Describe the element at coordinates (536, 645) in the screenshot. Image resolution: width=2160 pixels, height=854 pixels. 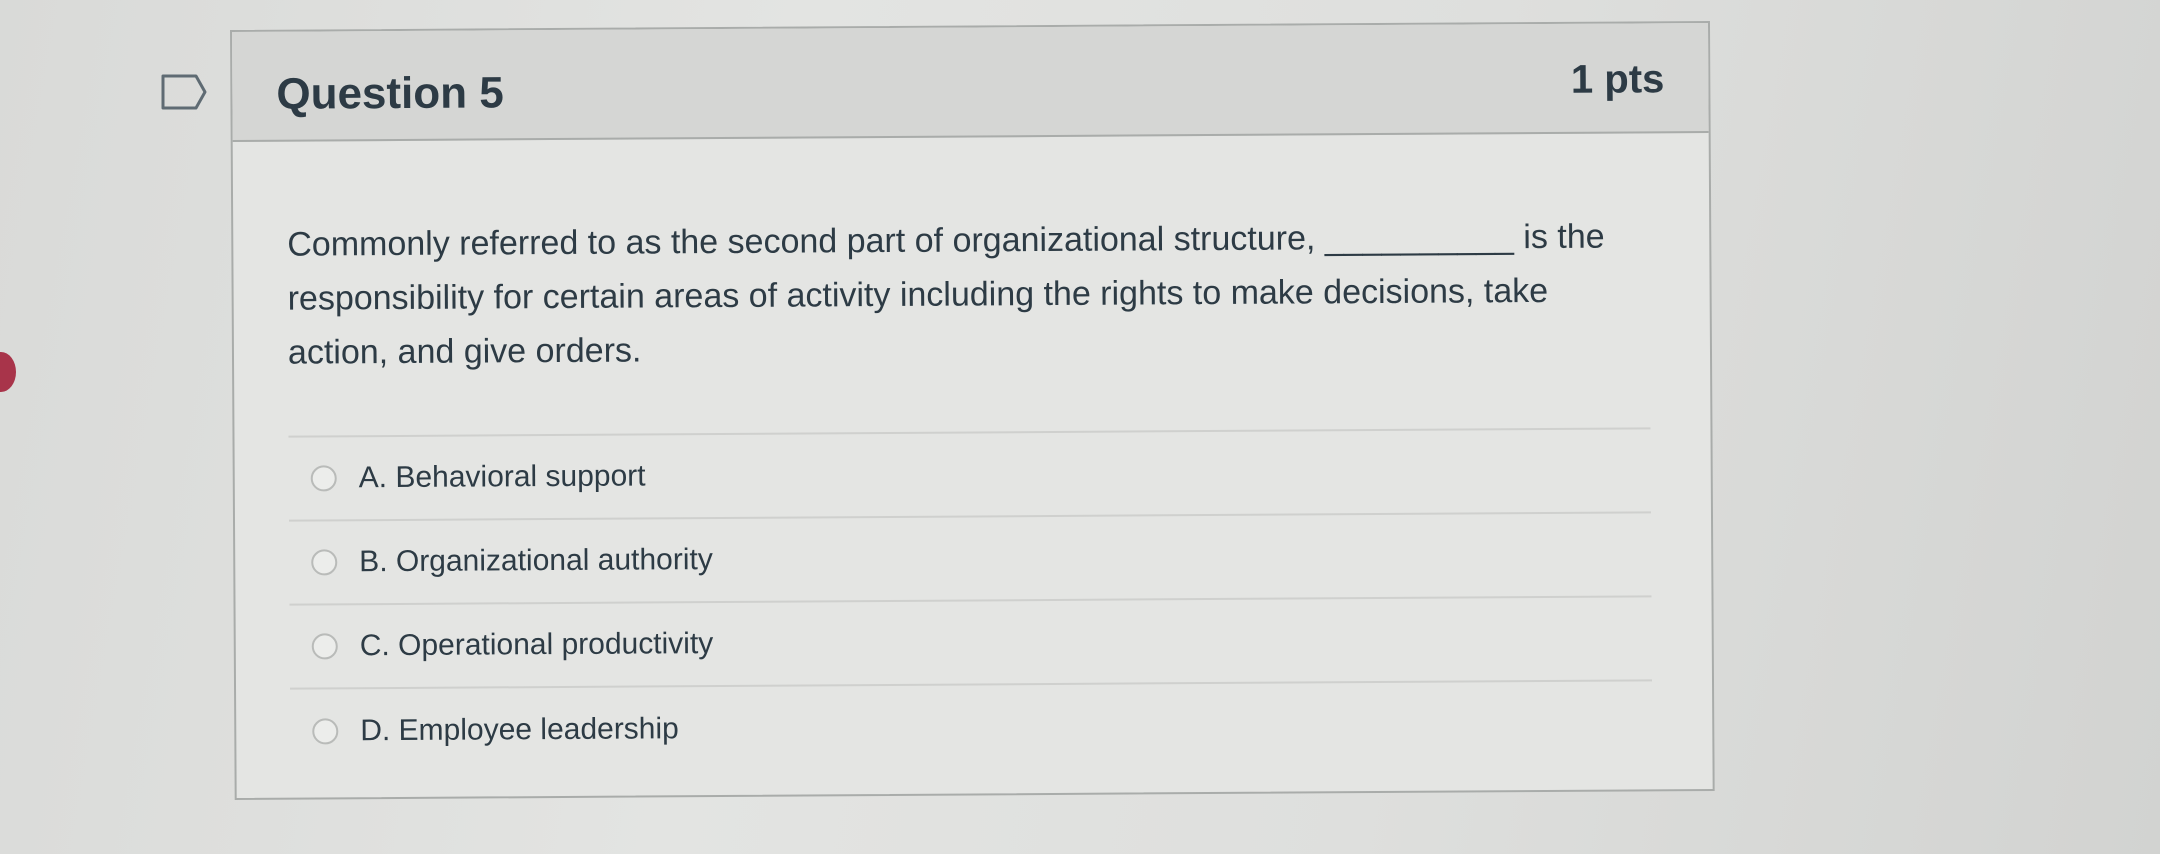
I see `answer-label: C. Operational productivity` at that location.